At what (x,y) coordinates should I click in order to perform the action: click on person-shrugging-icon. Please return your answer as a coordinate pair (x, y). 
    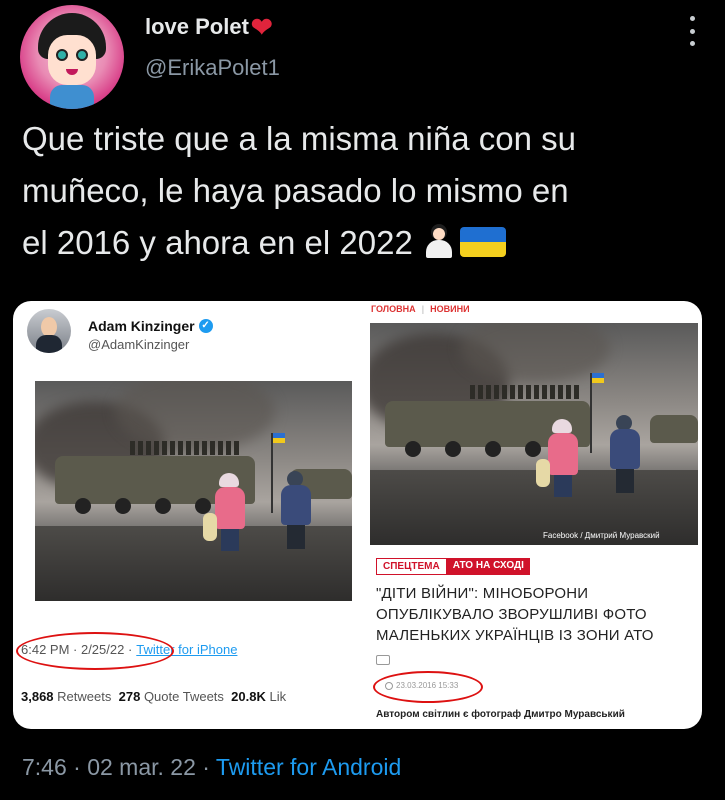
    Looking at the image, I should click on (439, 241).